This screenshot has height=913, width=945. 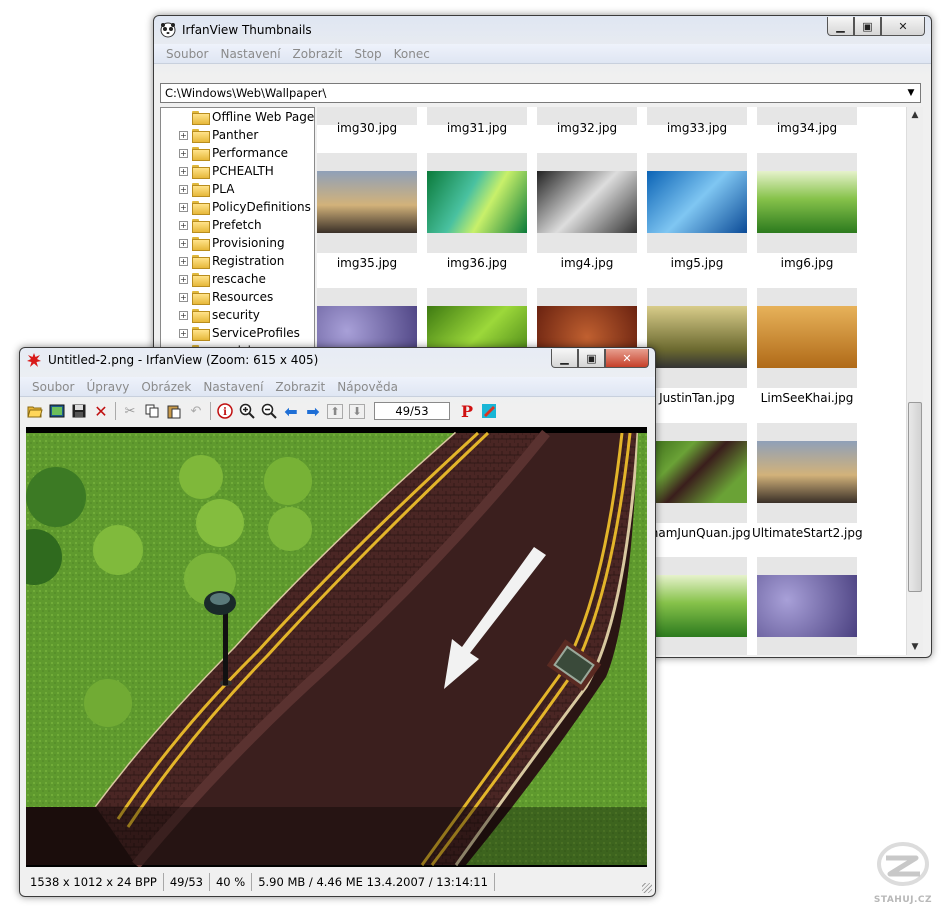 I want to click on open-folder-icon, so click(x=35, y=412).